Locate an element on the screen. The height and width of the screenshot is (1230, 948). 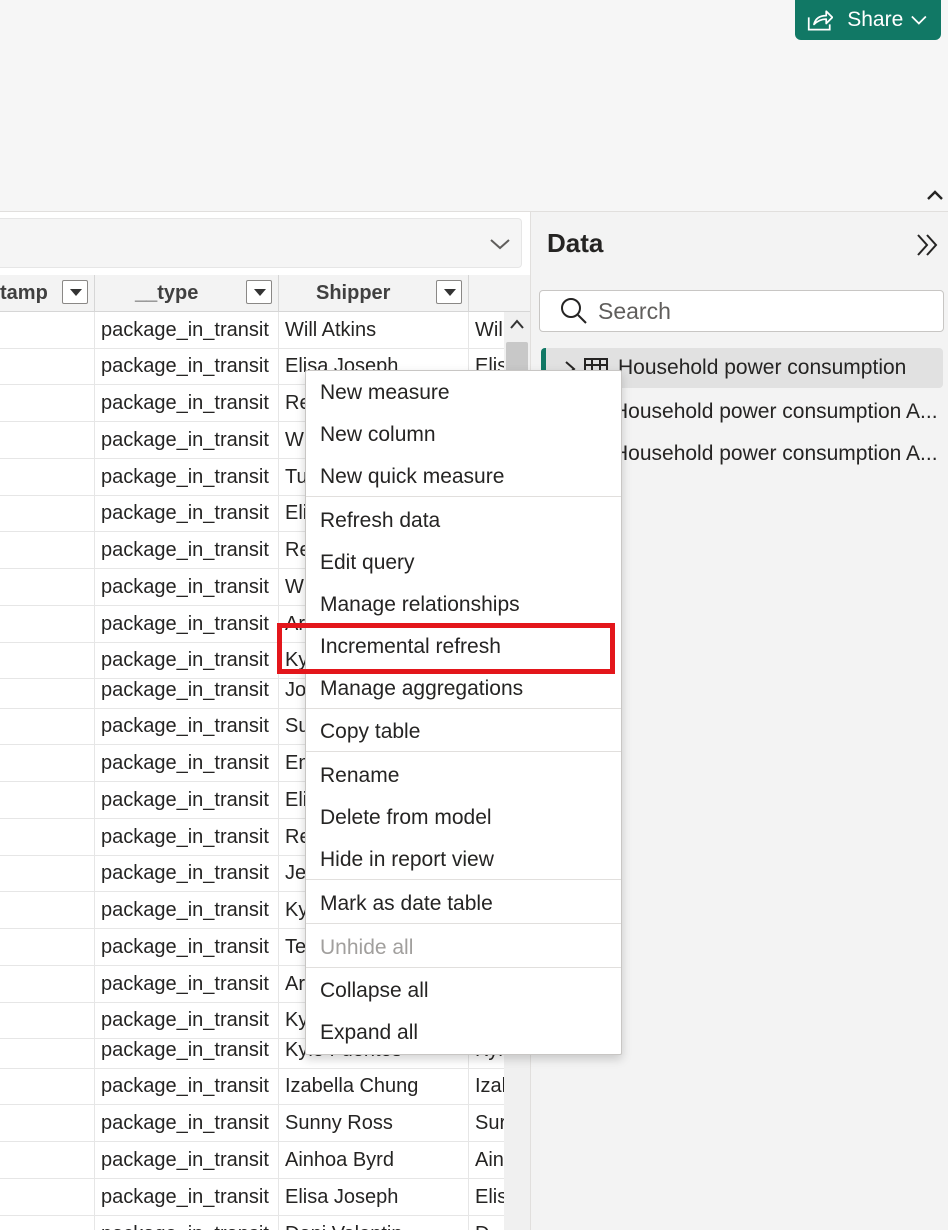
table-row: package_in_transit Elisa Joseph Elis is located at coordinates (252, 1197).